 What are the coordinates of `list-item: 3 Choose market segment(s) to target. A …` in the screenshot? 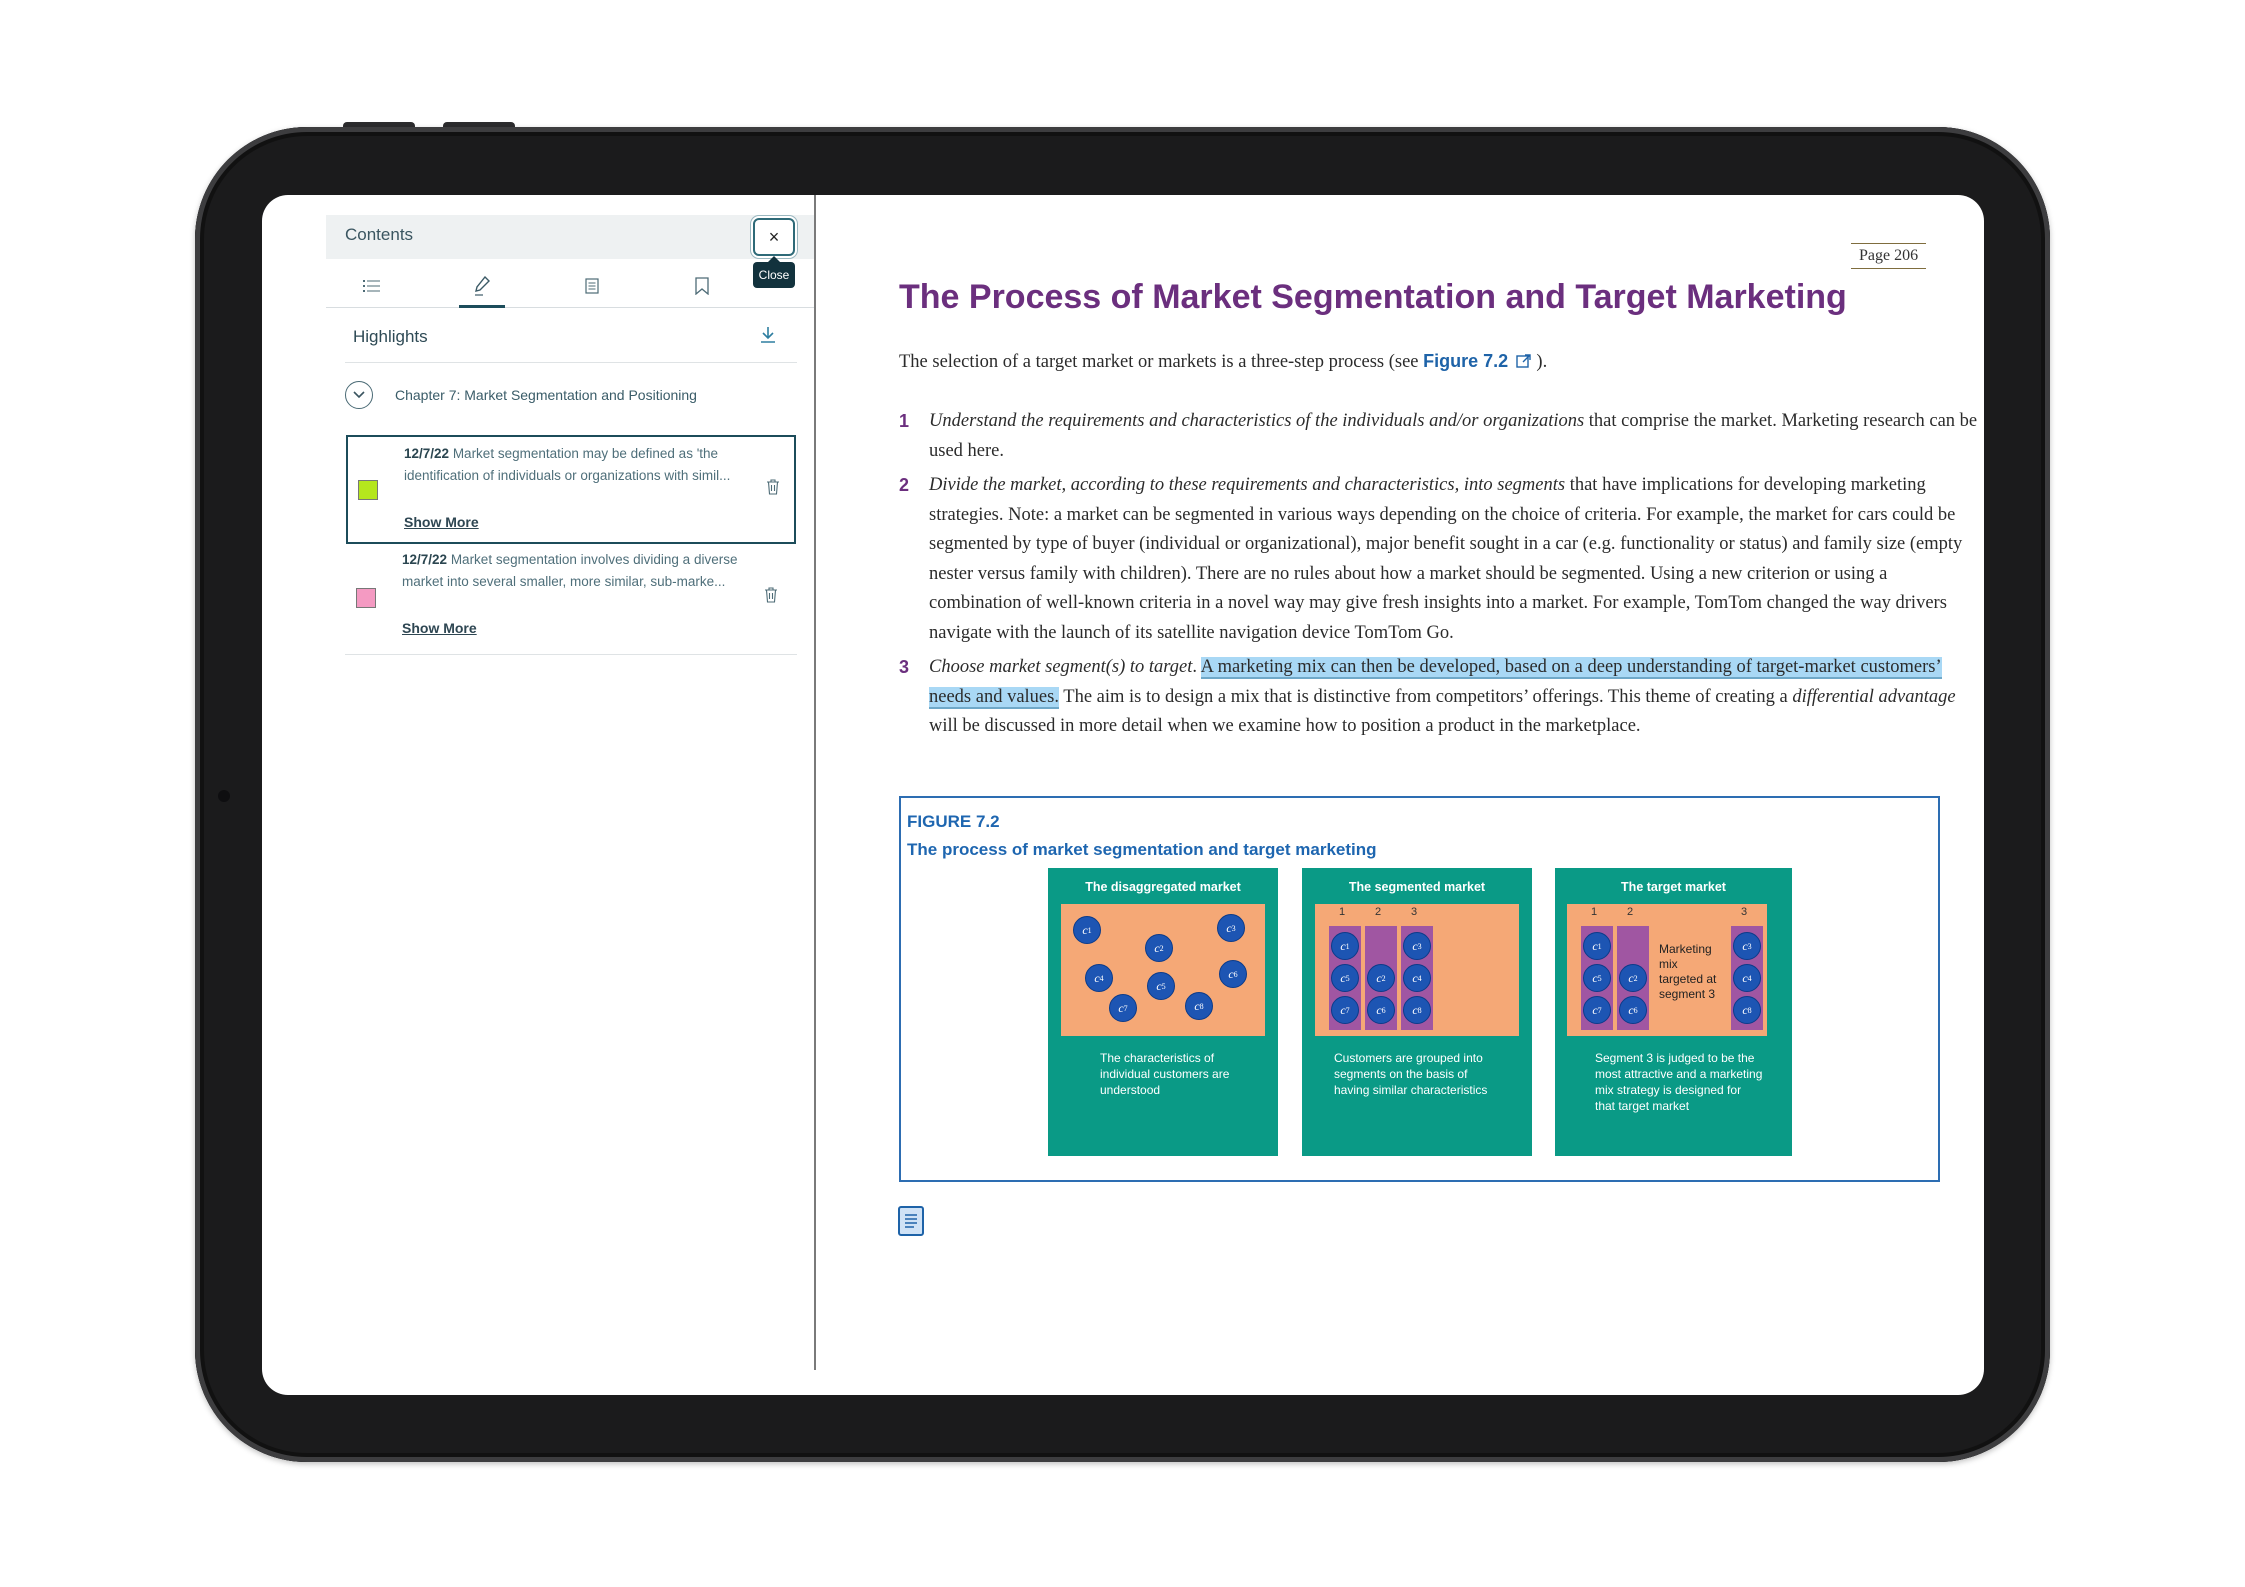 It's located at (1439, 697).